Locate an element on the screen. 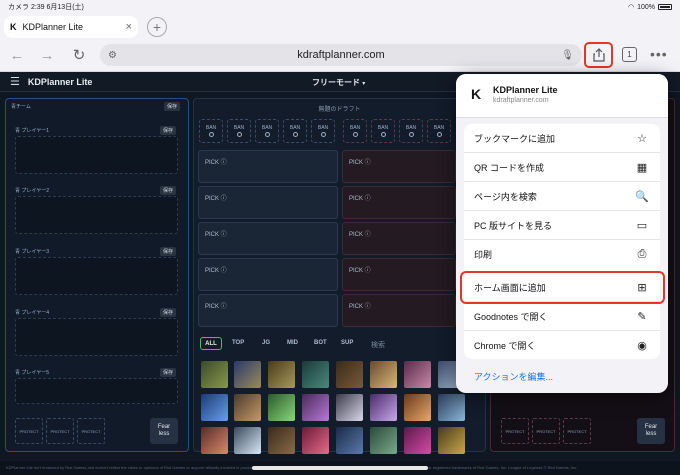  find-icon: 🔍 is located at coordinates (642, 196).